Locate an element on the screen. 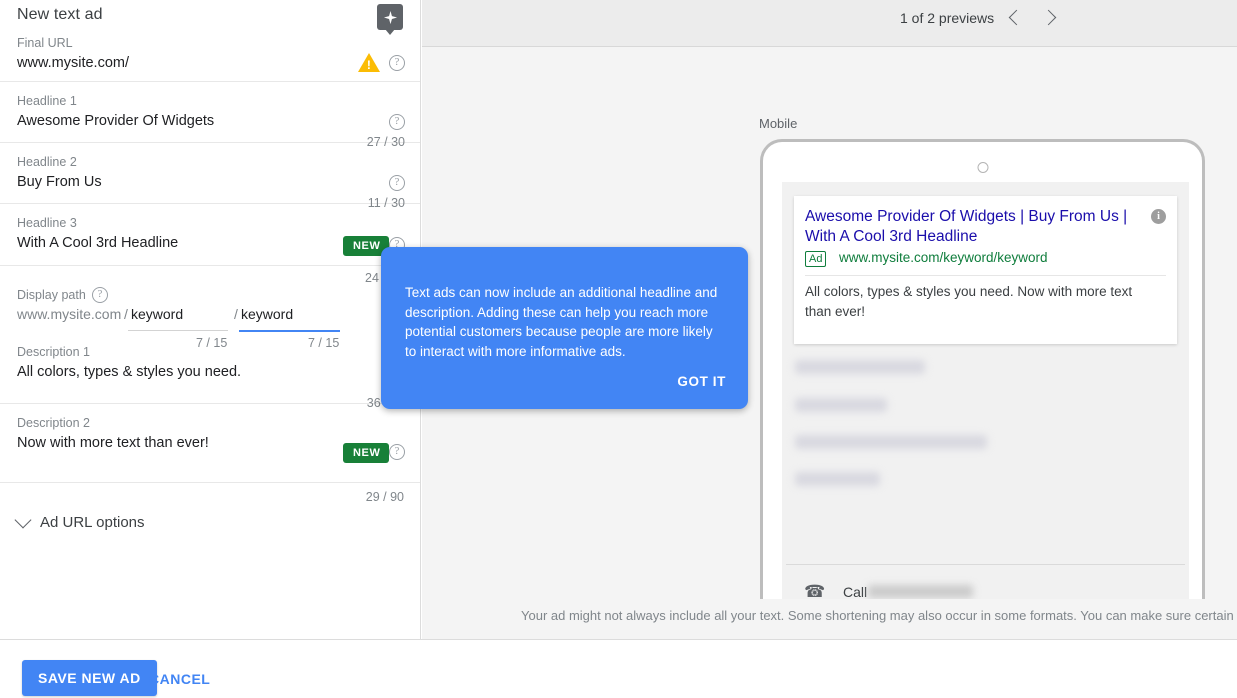 Image resolution: width=1237 pixels, height=698 pixels. field-value: With A Cool 3rd Headline is located at coordinates (98, 243).